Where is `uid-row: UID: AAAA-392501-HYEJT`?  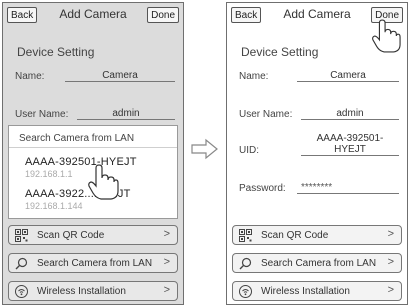 uid-row: UID: AAAA-392501-HYEJT is located at coordinates (319, 146).